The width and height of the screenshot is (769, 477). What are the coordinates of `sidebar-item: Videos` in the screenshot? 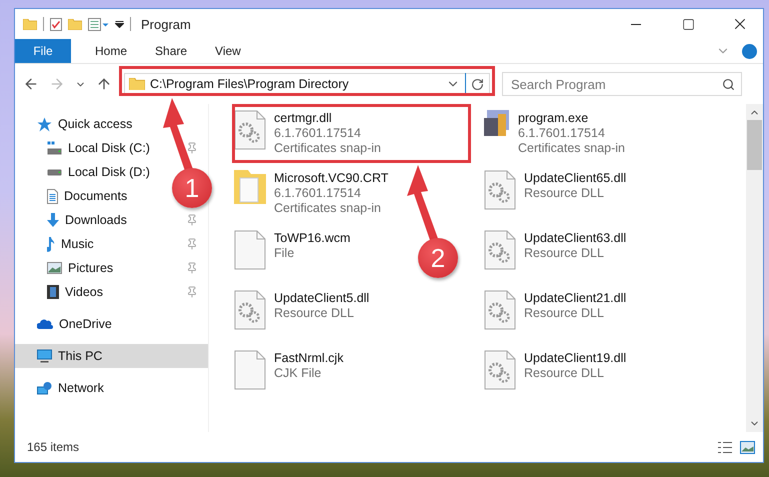 It's located at (62, 292).